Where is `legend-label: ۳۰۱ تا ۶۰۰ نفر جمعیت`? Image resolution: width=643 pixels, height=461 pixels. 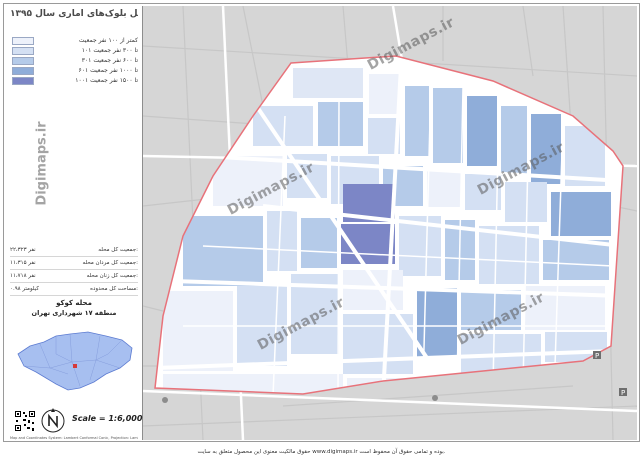 legend-label: ۳۰۱ تا ۶۰۰ نفر جمعیت is located at coordinates (109, 60).